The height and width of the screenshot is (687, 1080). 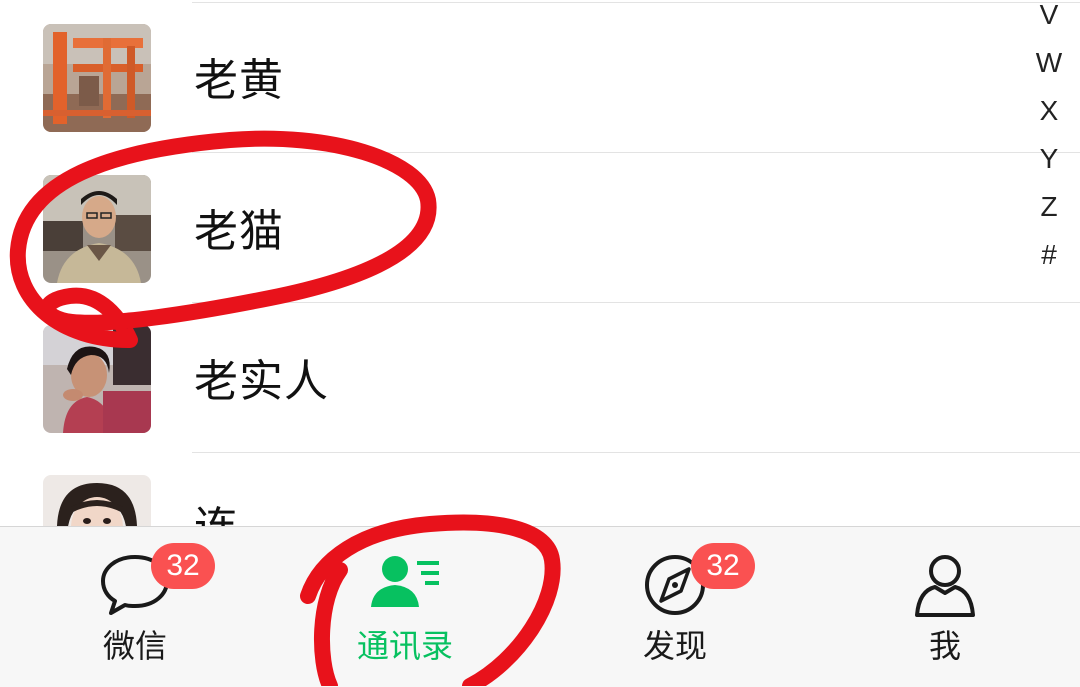 I want to click on tab-label: 我, so click(x=944, y=646).